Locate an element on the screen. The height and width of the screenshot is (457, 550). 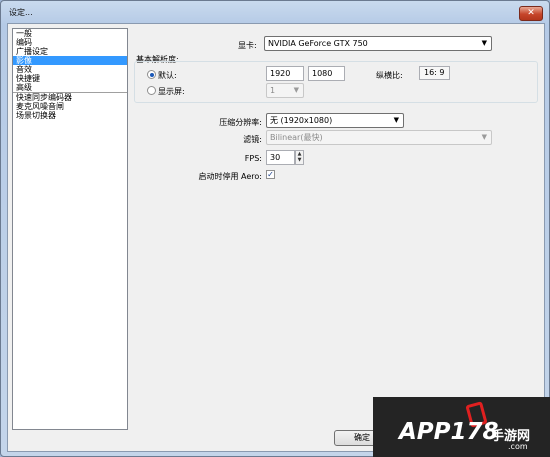
gpu-select: NVIDIA GeForce GTX 750 ▼ is located at coordinates (378, 43).